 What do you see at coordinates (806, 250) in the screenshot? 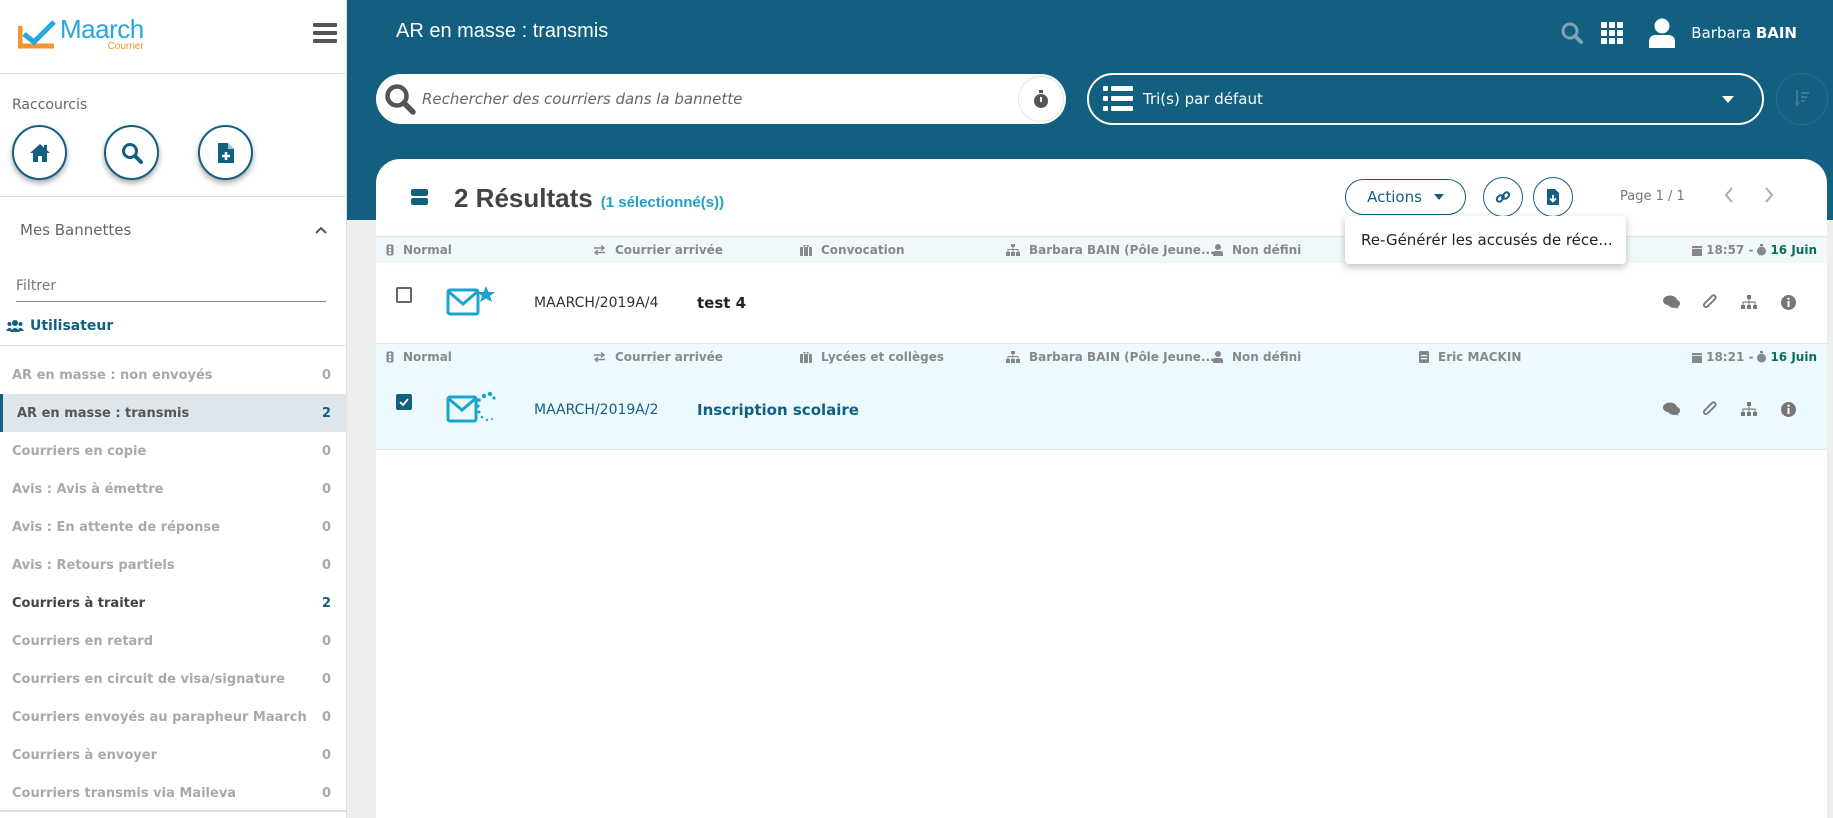
I see `briefcase-icon` at bounding box center [806, 250].